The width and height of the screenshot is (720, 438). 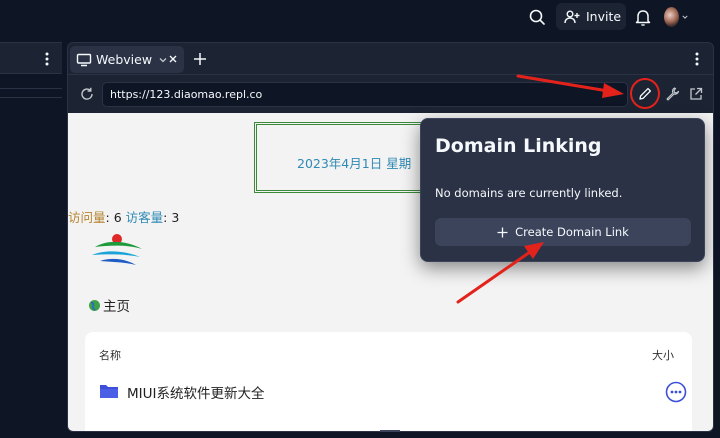 I want to click on tab-webview: Webview, so click(x=127, y=59).